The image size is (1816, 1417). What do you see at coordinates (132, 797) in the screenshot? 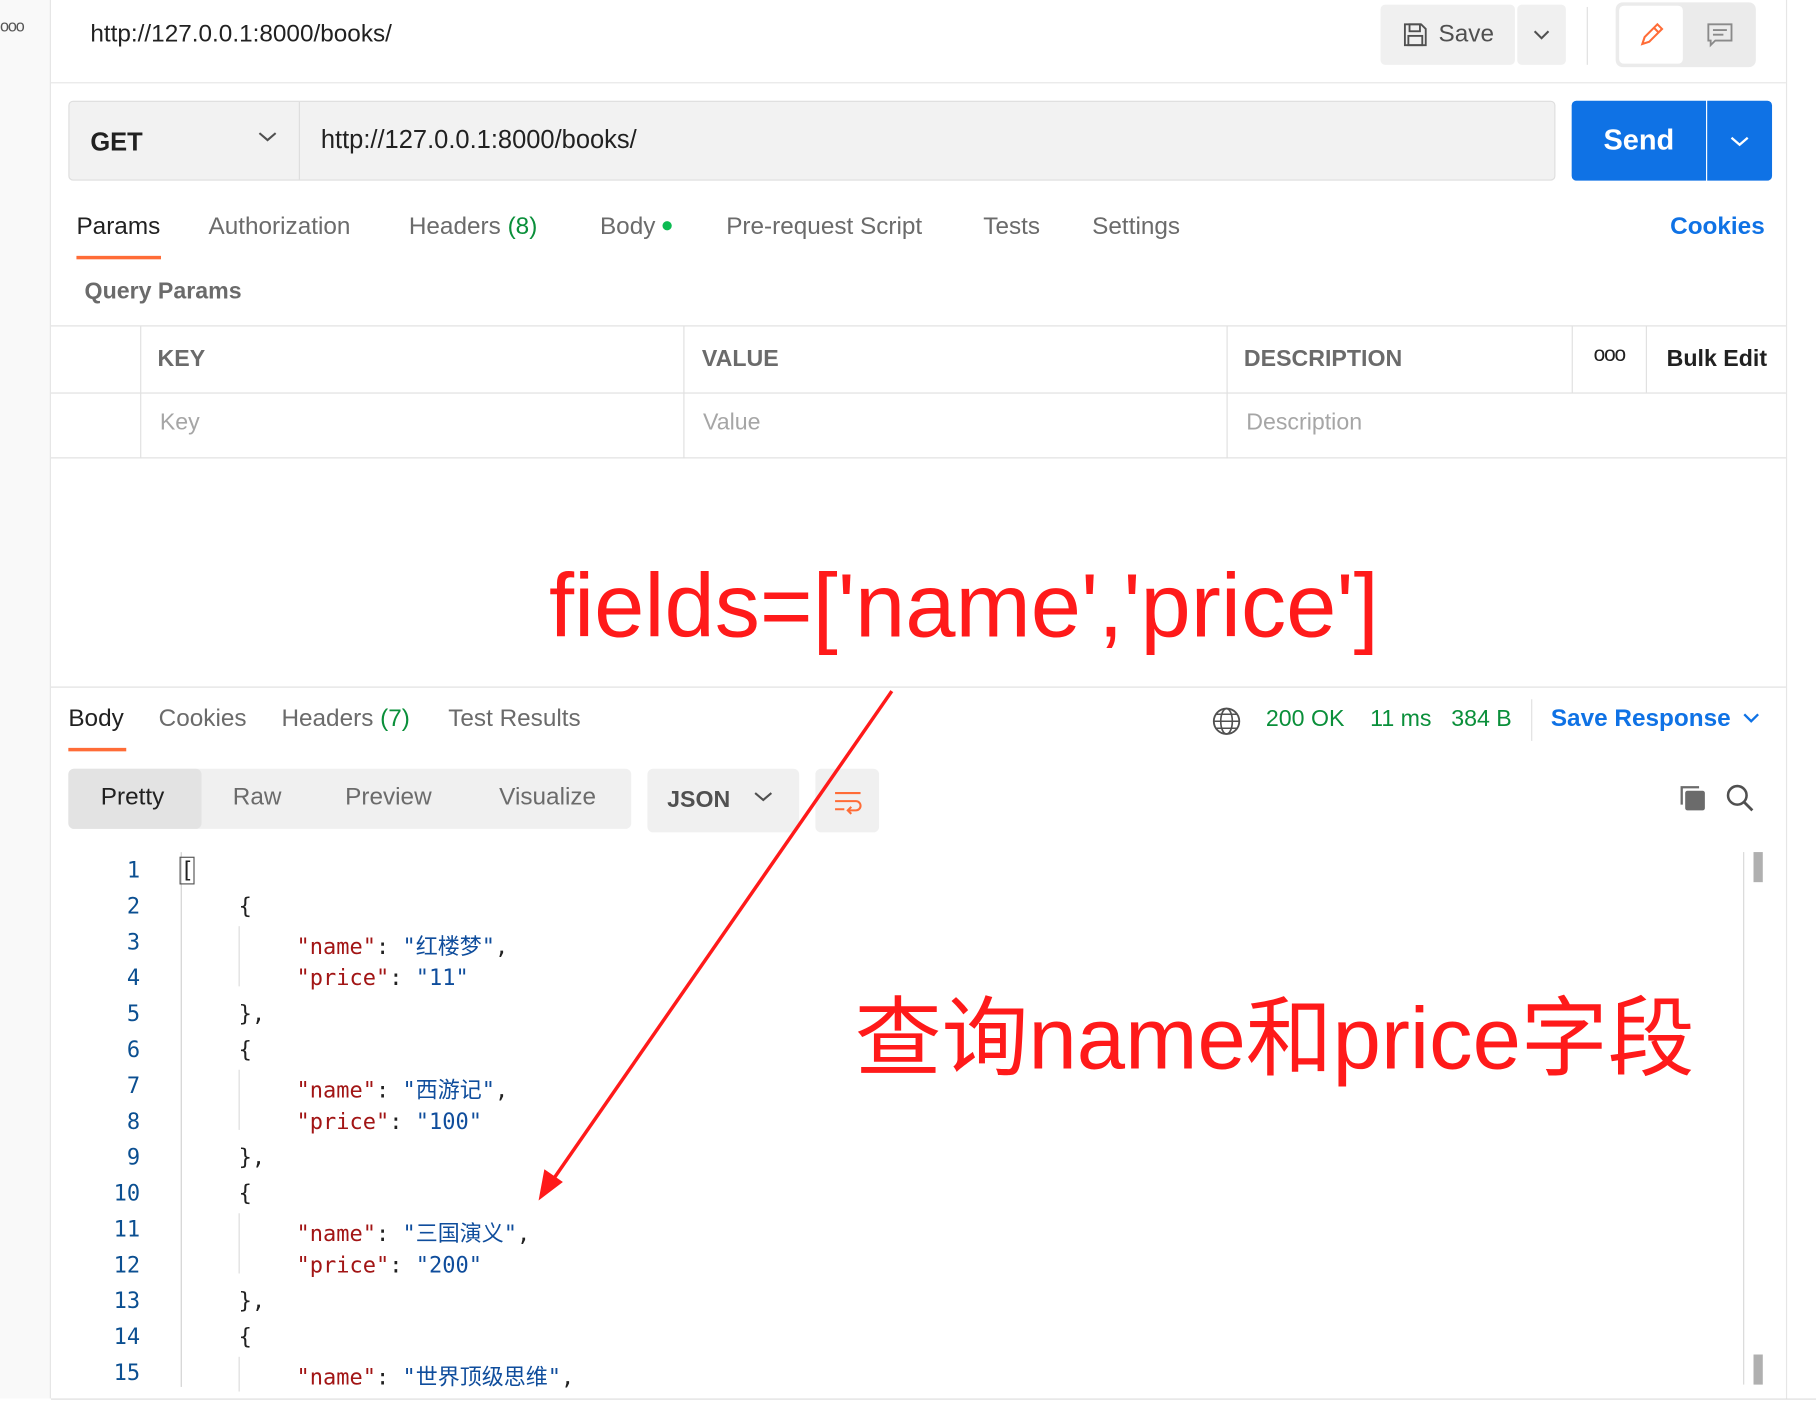
I see `view-mode-pretty-label: Pretty` at bounding box center [132, 797].